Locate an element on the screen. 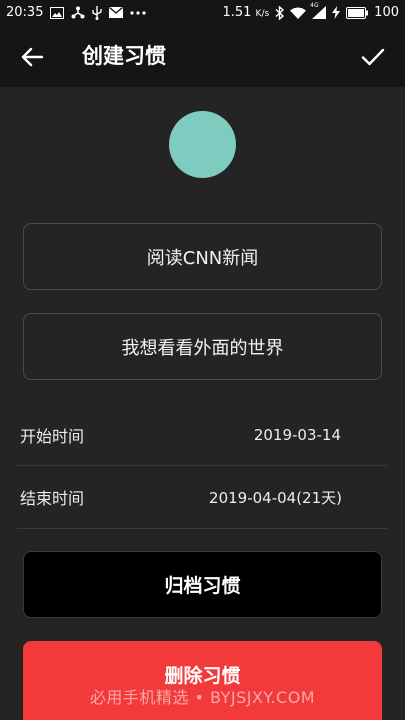 The image size is (405, 720). wifi-icon is located at coordinates (298, 13).